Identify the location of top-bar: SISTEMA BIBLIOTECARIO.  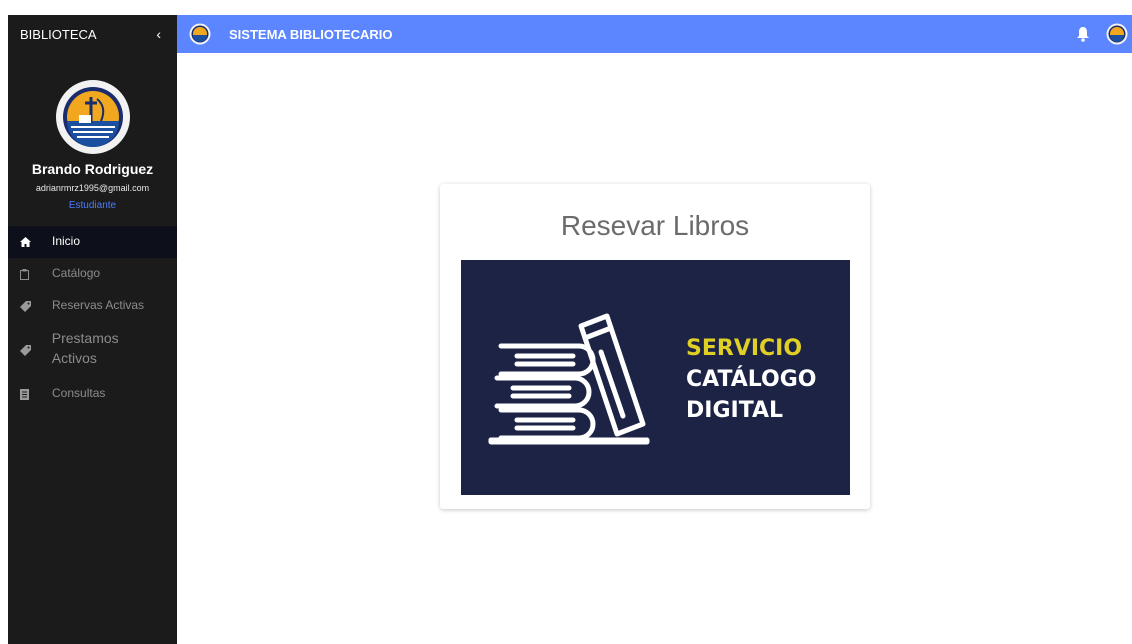
(654, 34).